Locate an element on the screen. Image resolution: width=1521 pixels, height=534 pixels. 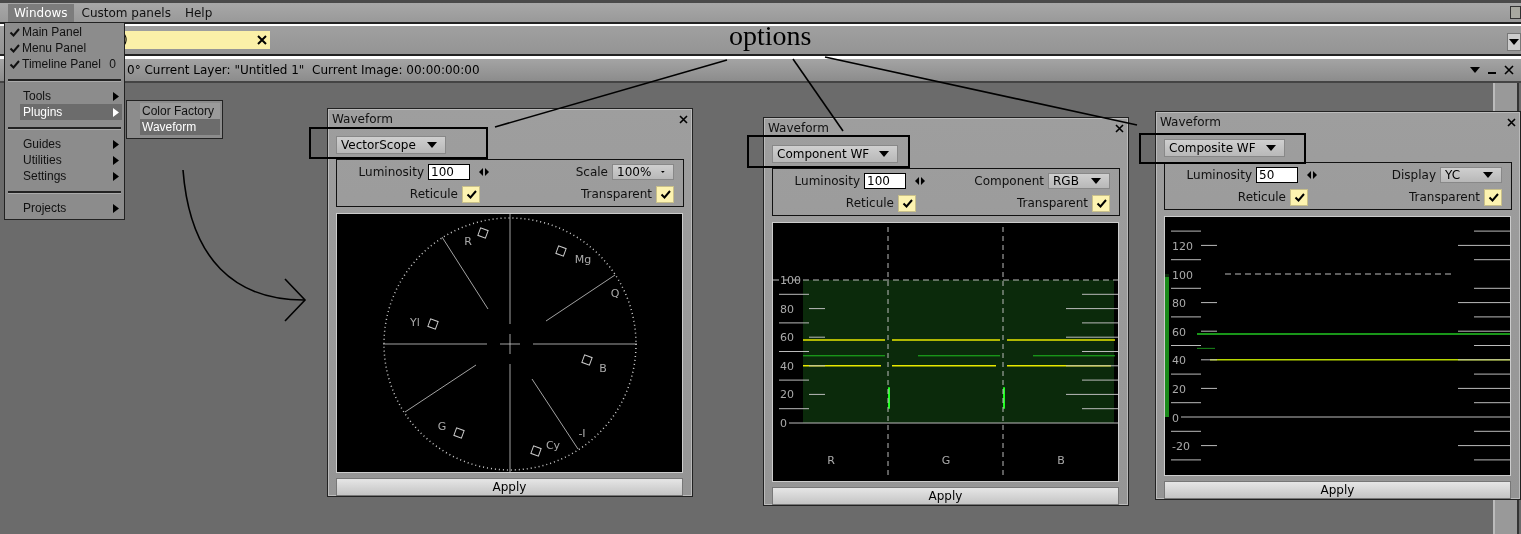
scope-label: G is located at coordinates (442, 426).